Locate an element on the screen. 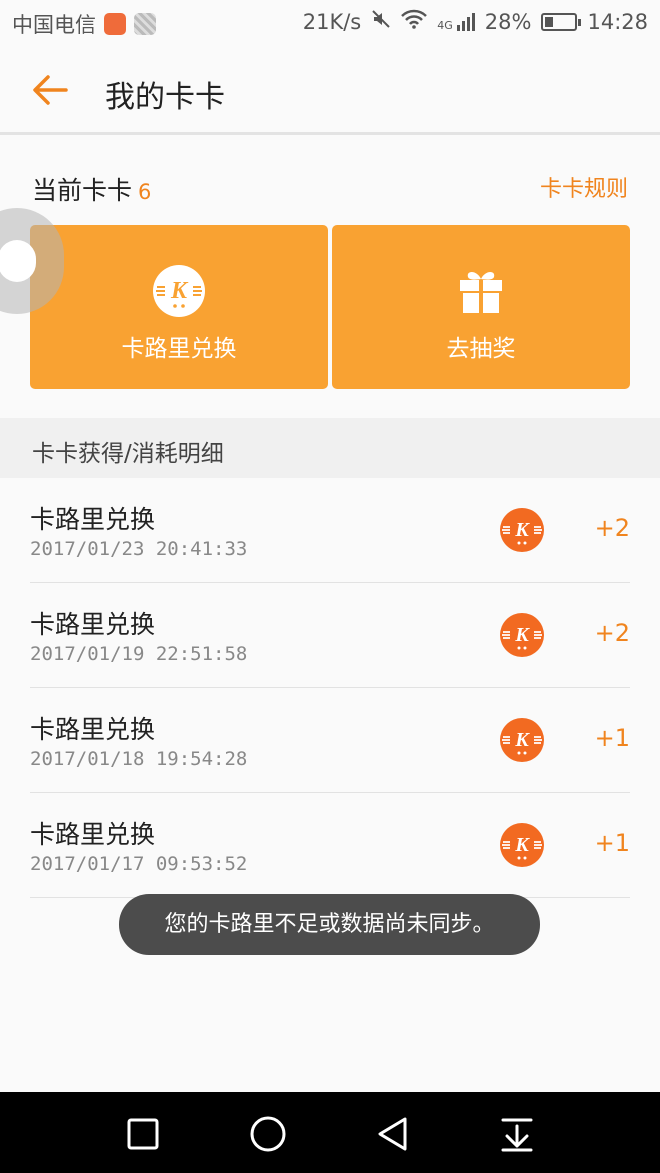 This screenshot has width=660, height=1173. clock: 14:28 is located at coordinates (617, 21).